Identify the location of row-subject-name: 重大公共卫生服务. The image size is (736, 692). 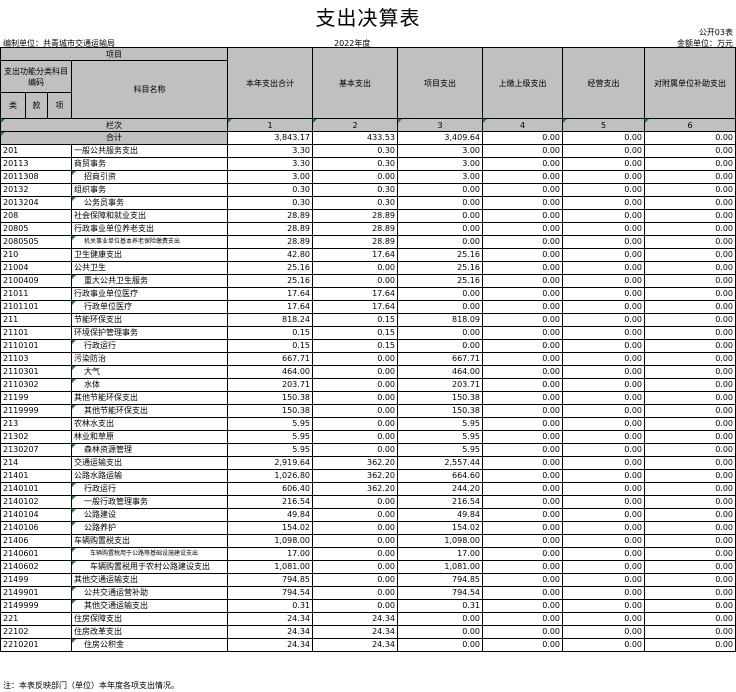
(149, 281).